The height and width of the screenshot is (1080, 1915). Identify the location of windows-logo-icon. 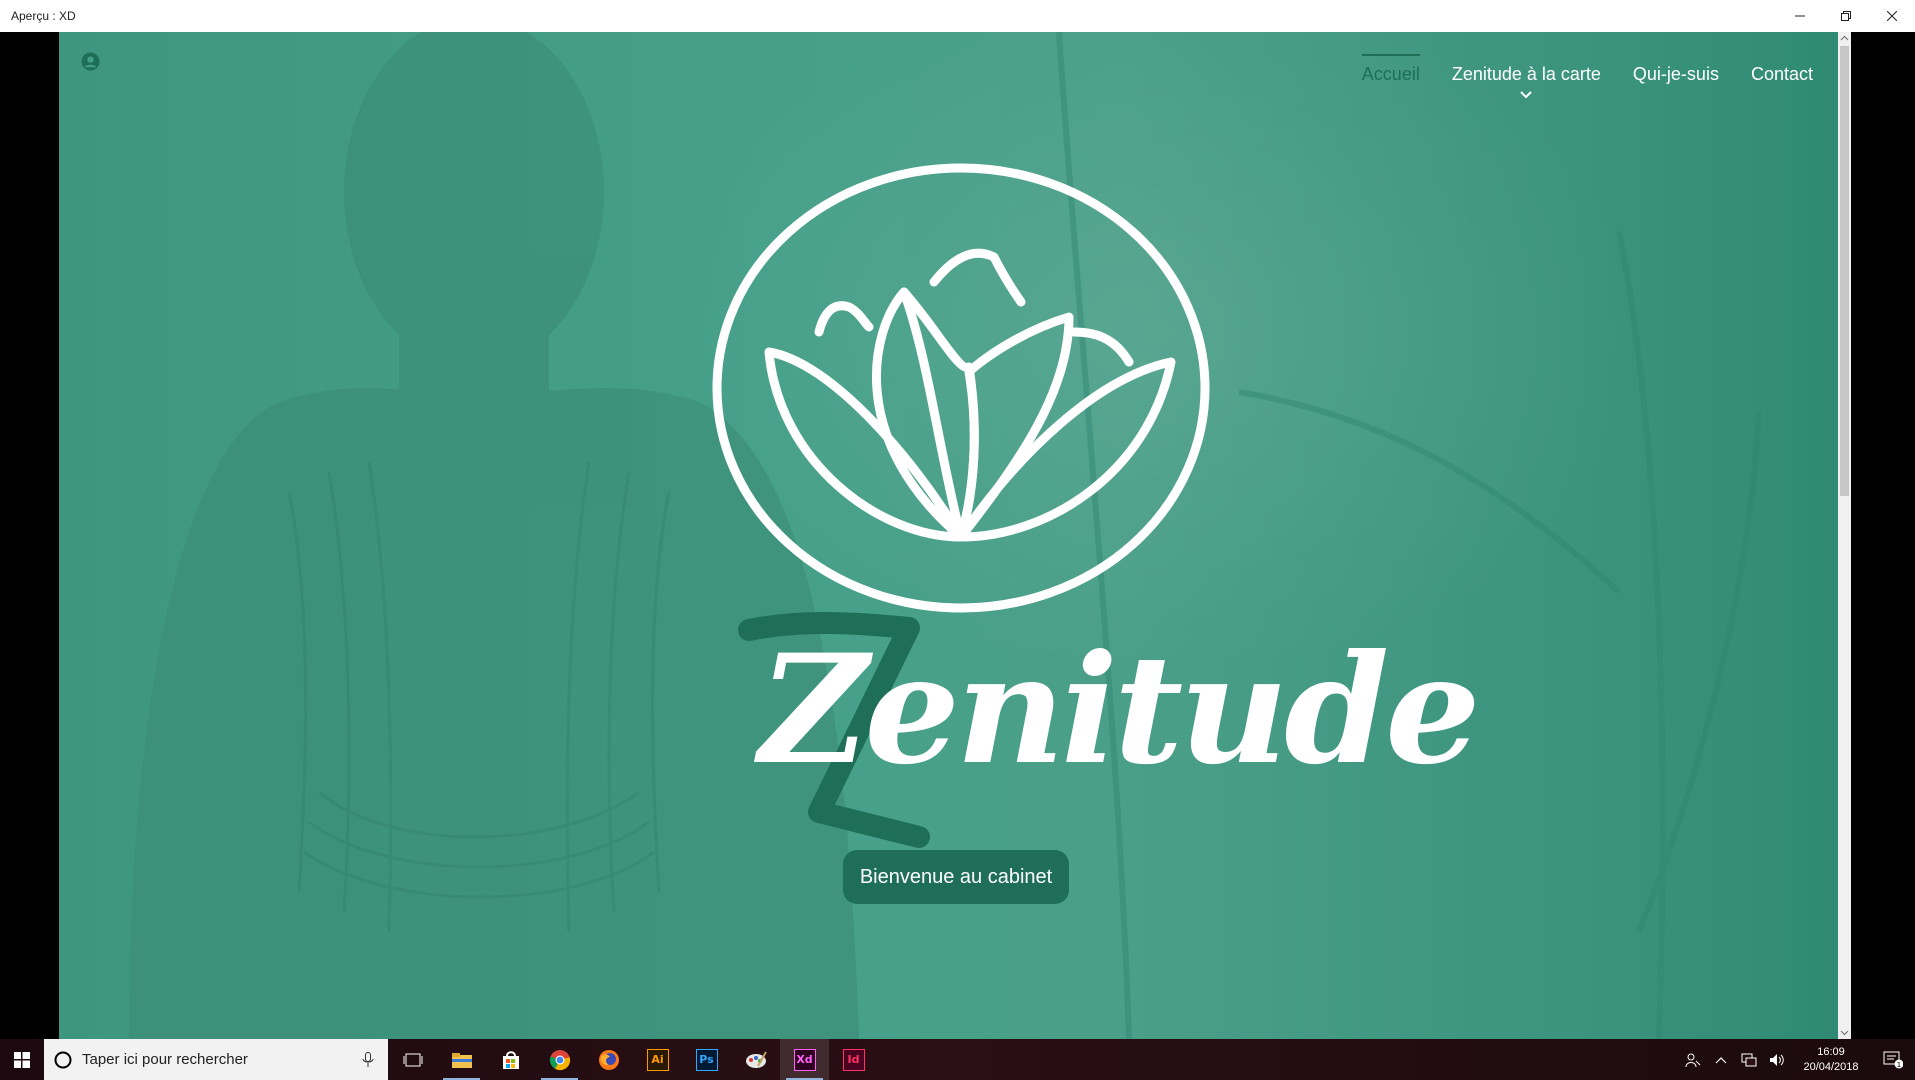
(22, 1059).